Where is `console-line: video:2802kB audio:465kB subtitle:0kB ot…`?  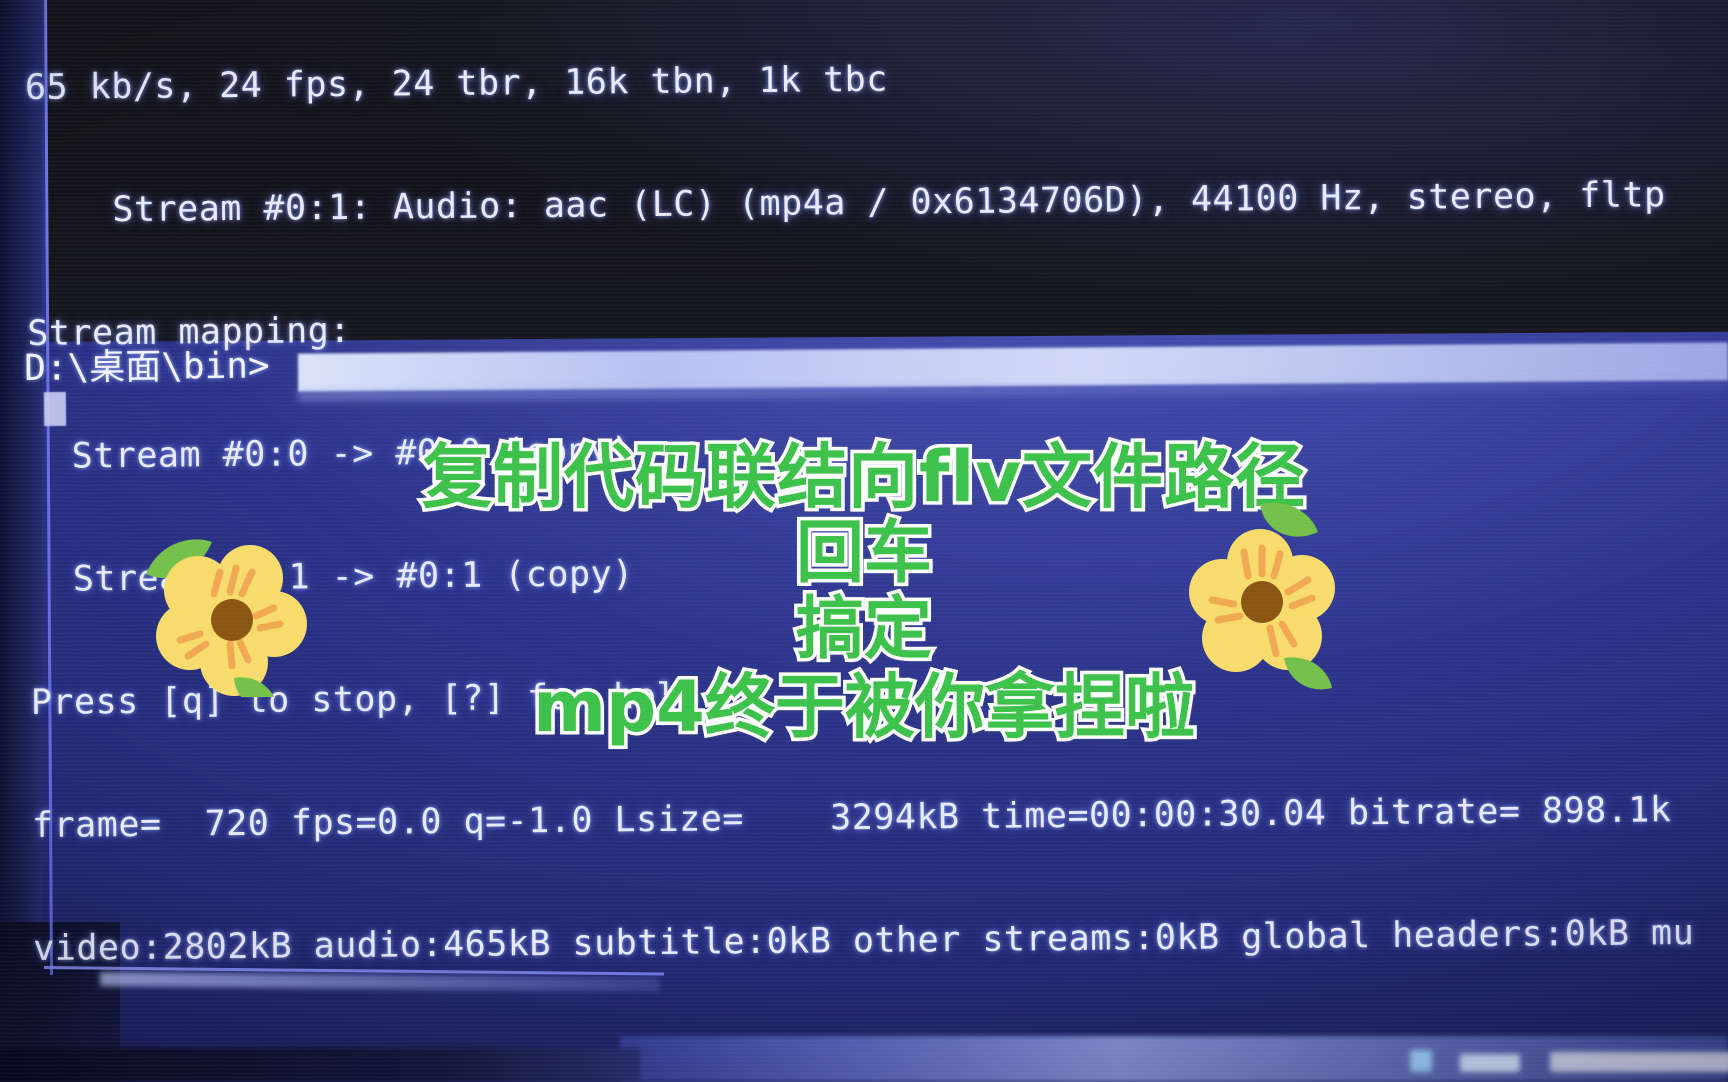
console-line: video:2802kB audio:465kB subtitle:0kB ot… is located at coordinates (864, 941).